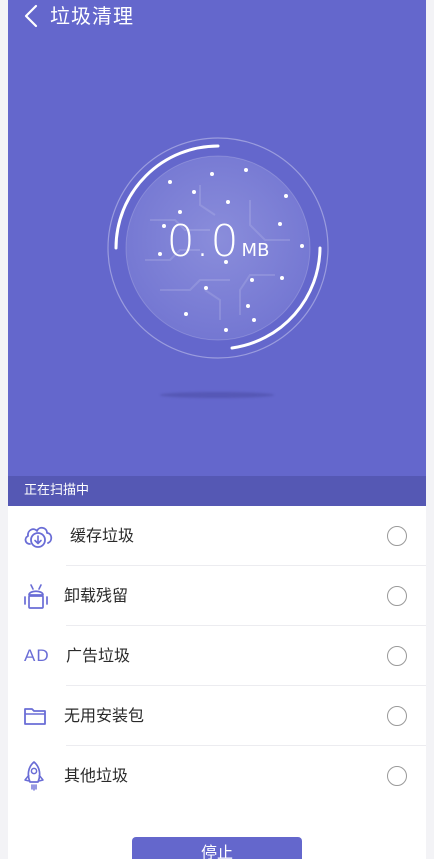 The width and height of the screenshot is (434, 859). I want to click on stop-button: 停止, so click(217, 848).